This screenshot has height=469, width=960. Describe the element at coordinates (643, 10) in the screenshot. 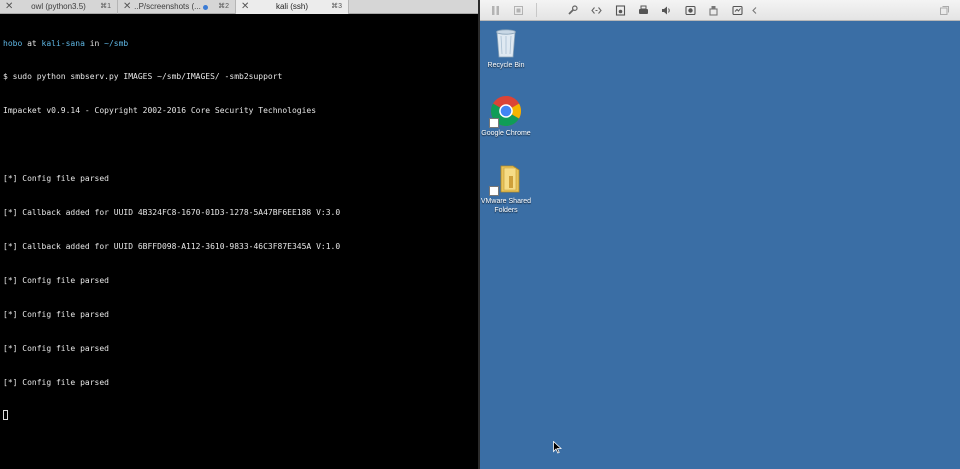

I see `printer-icon` at that location.